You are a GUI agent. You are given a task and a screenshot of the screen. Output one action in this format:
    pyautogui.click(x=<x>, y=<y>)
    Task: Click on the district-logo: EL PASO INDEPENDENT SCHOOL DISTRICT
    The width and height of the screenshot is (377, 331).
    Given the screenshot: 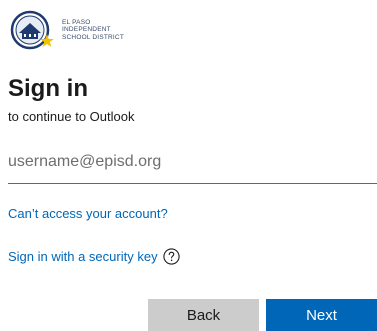 What is the action you would take?
    pyautogui.click(x=67, y=30)
    